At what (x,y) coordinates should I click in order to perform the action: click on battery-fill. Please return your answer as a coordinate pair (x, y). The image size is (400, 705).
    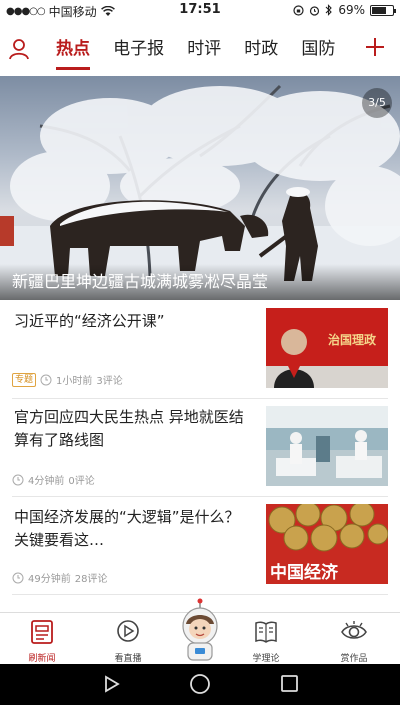
    Looking at the image, I should click on (379, 10).